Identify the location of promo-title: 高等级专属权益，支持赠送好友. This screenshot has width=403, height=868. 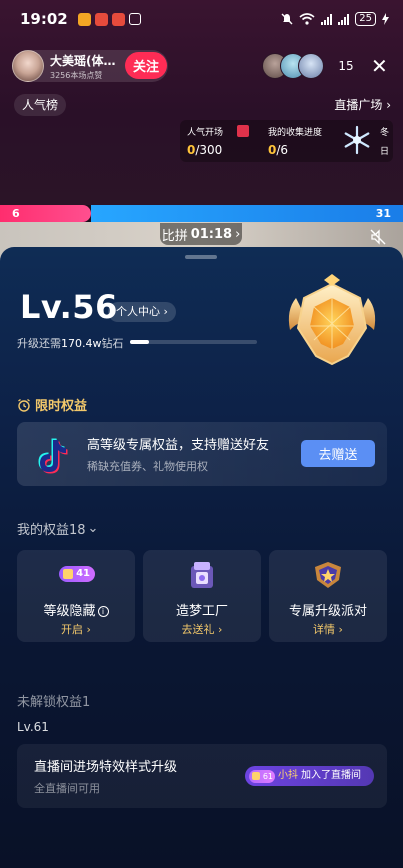
(178, 445).